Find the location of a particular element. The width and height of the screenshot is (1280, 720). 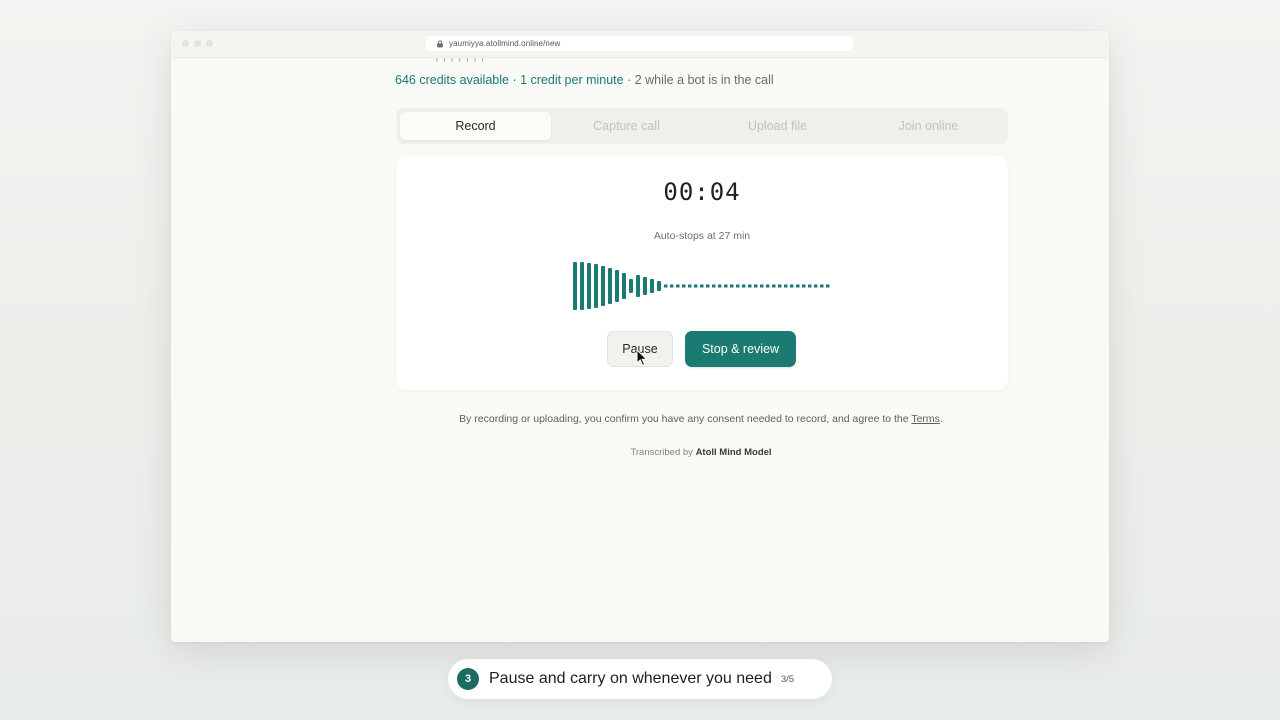

audio-waveform is located at coordinates (701, 286).